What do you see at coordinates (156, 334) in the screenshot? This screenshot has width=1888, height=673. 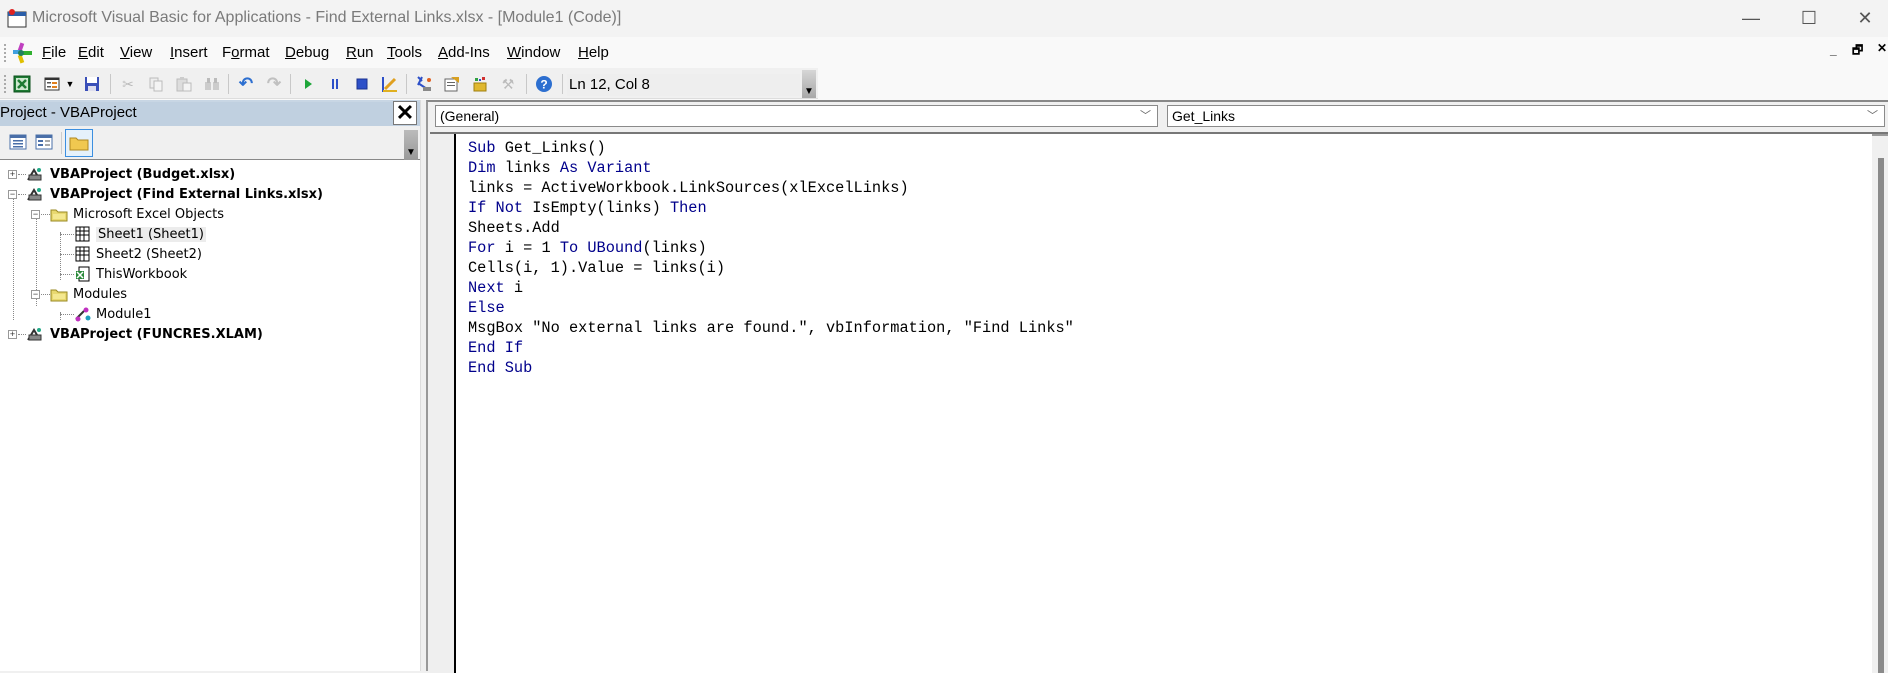 I see `tree-item: VBAProject (FUNCRES.XLAM)` at bounding box center [156, 334].